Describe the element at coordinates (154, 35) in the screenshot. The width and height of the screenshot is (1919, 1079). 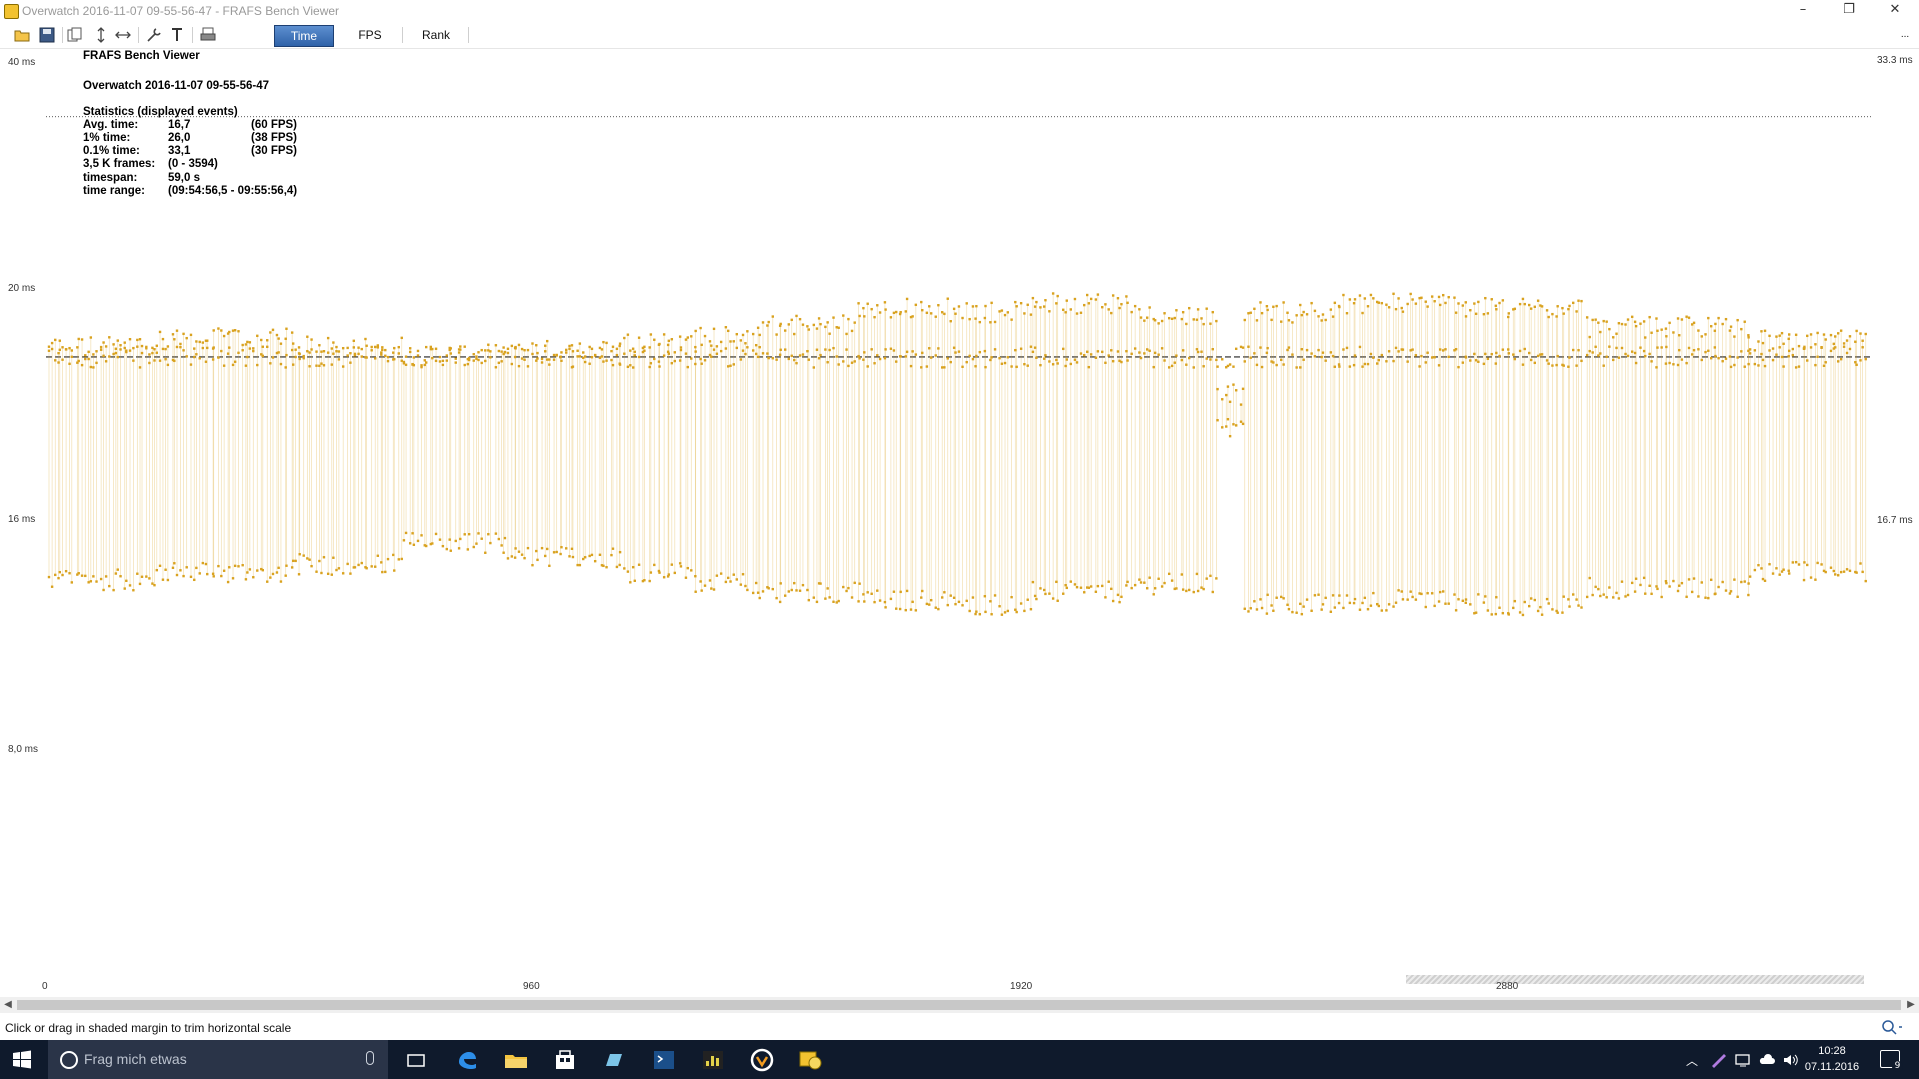
I see `wrench-icon` at that location.